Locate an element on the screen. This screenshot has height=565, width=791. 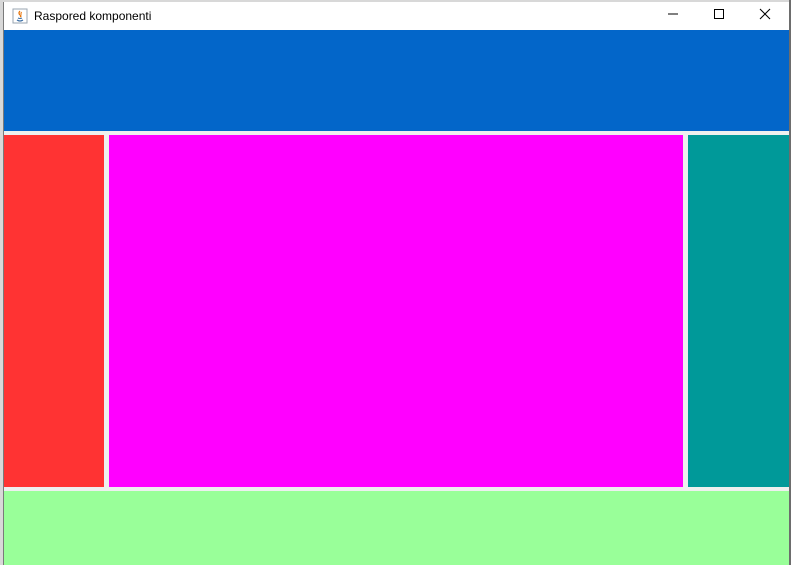
east-panel is located at coordinates (738, 311).